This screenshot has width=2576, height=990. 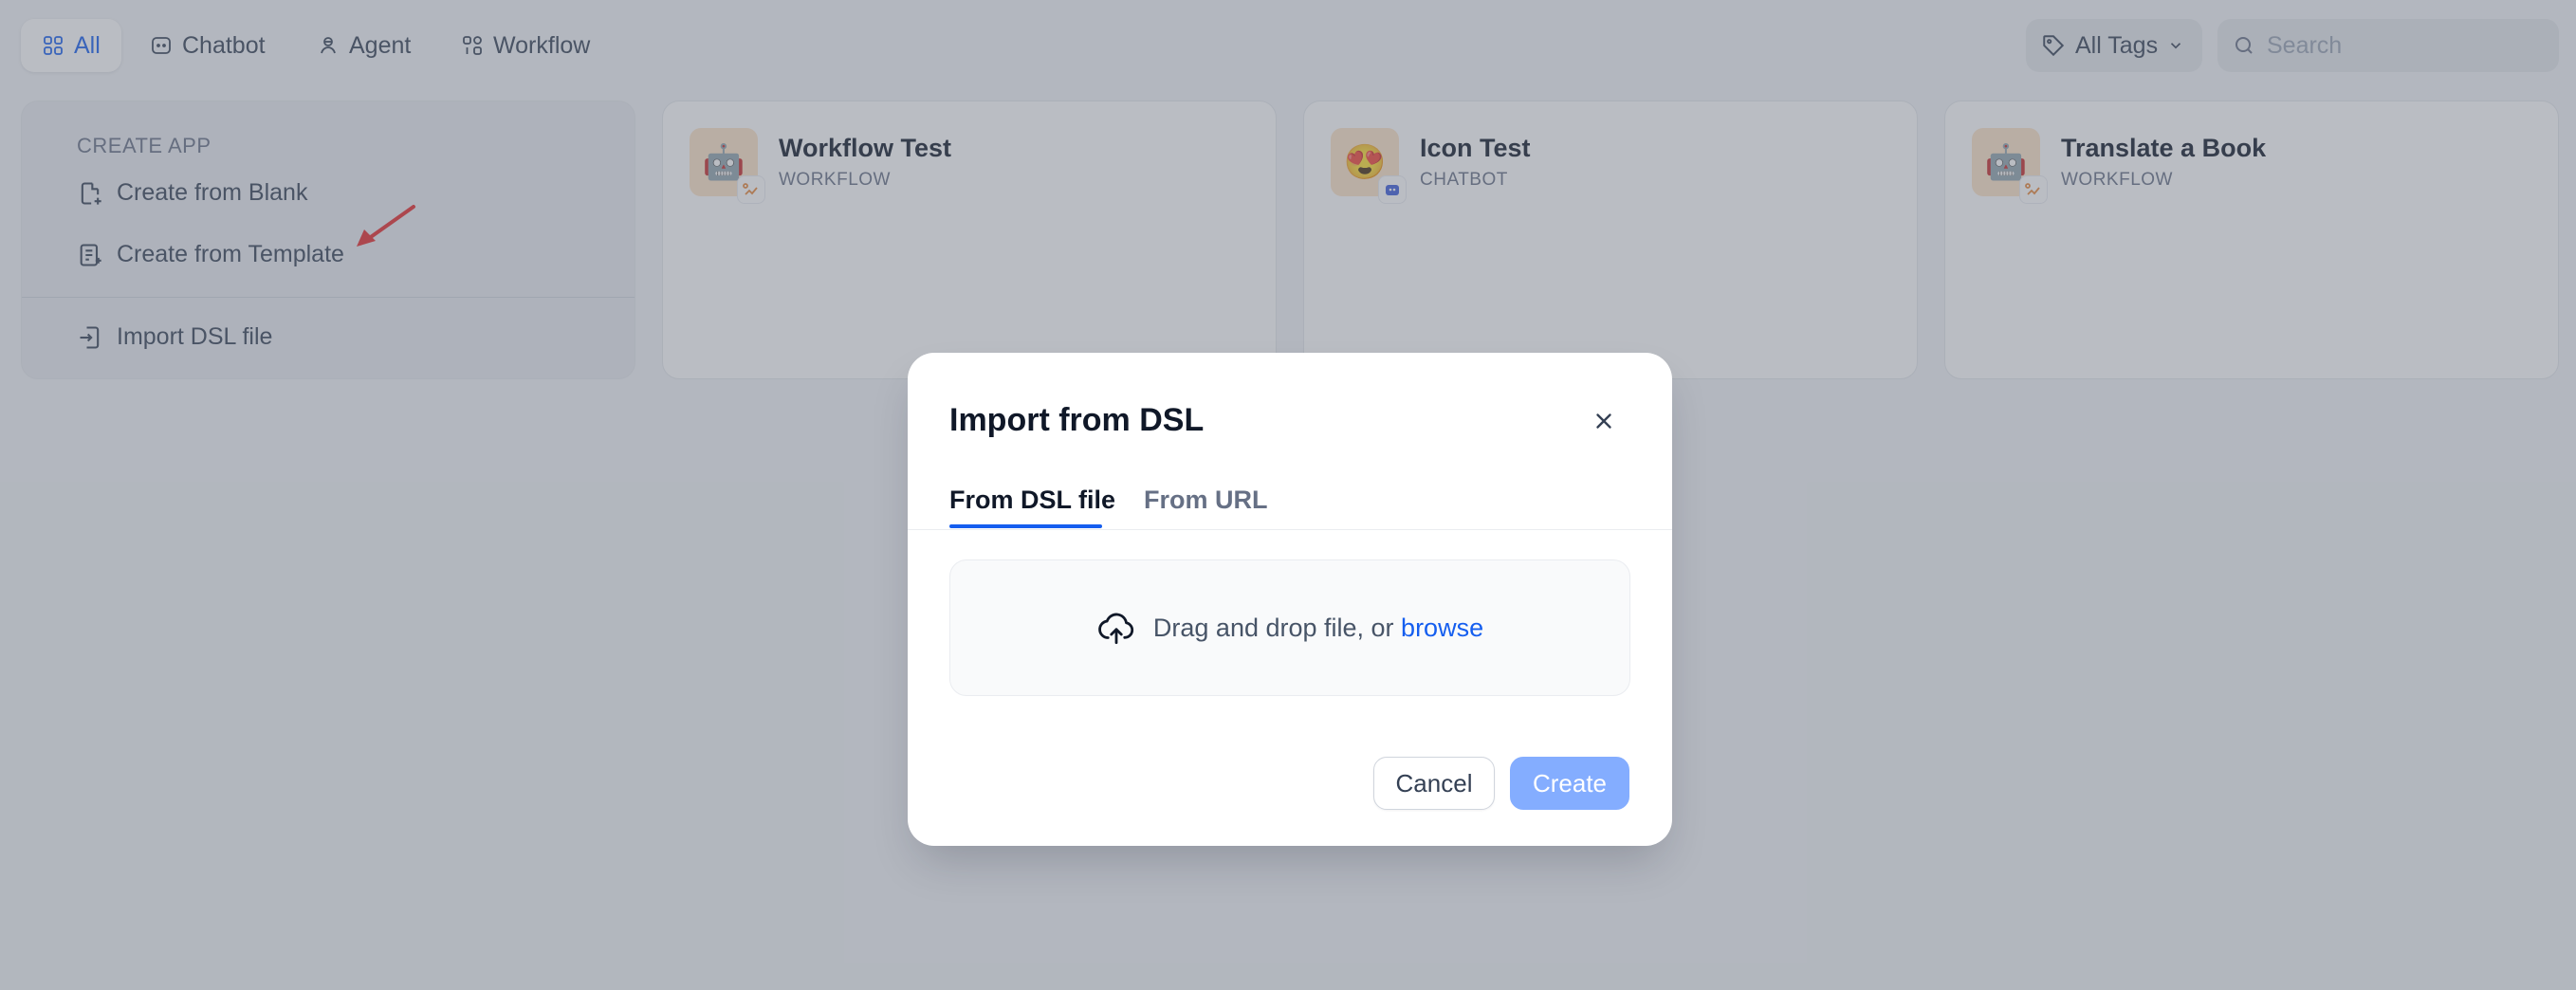 I want to click on dropzone-text: Drag and drop file, or browse, so click(x=1318, y=628).